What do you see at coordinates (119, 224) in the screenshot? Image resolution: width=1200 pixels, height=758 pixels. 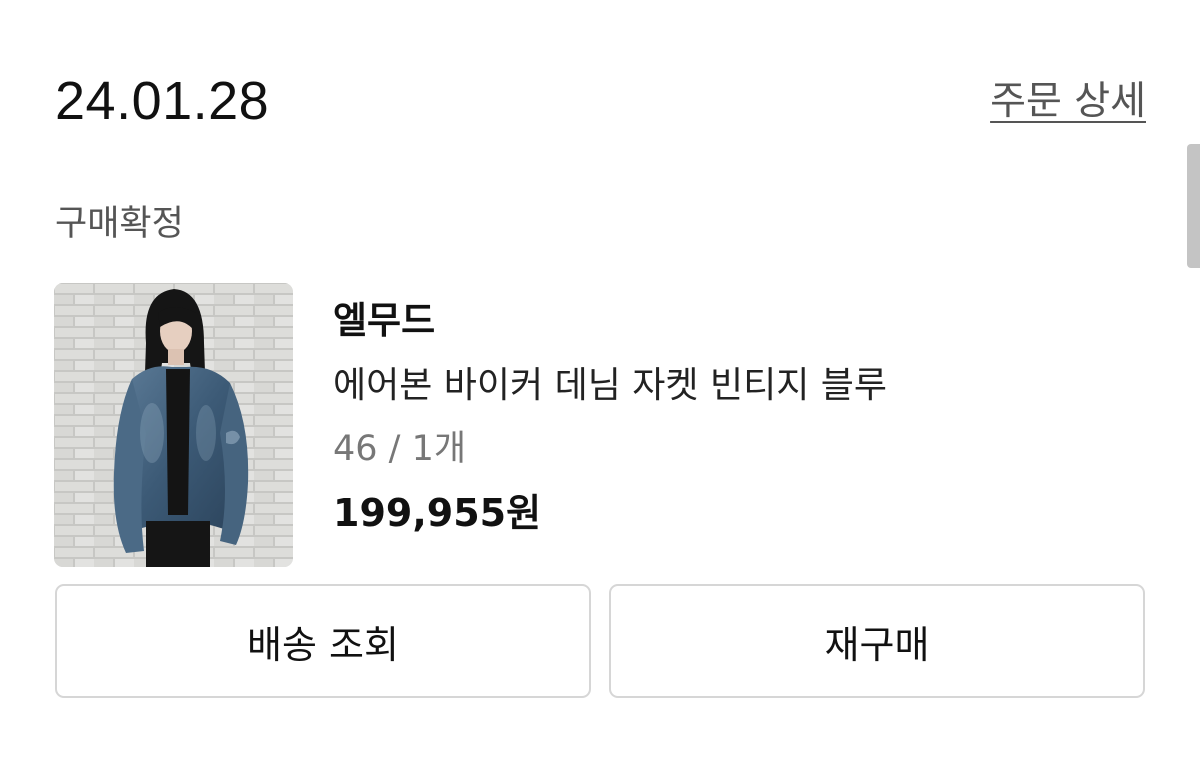 I see `order-status: 구매확정` at bounding box center [119, 224].